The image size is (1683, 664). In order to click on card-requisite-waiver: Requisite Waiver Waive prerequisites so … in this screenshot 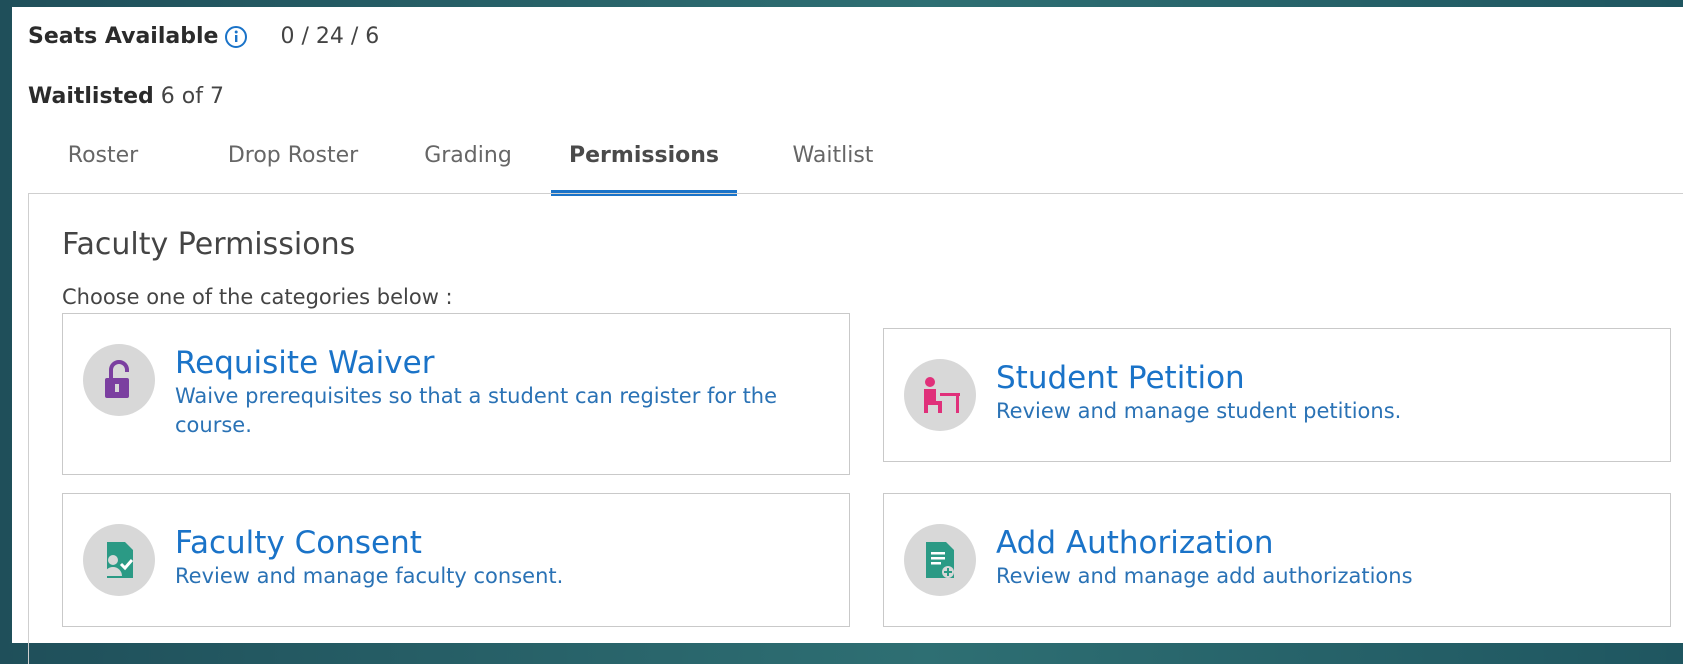, I will do `click(456, 394)`.